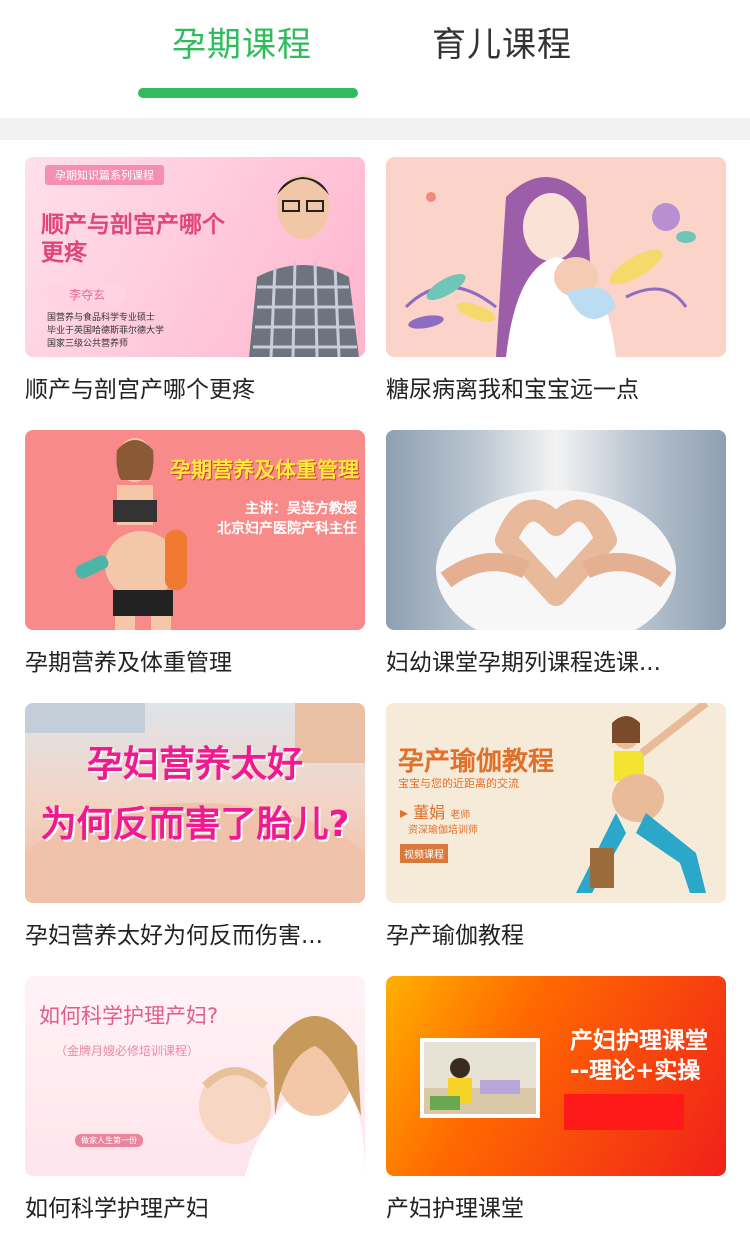 This screenshot has width=750, height=1247. I want to click on lecturer-line: 主讲：吴连方教授, so click(301, 509).